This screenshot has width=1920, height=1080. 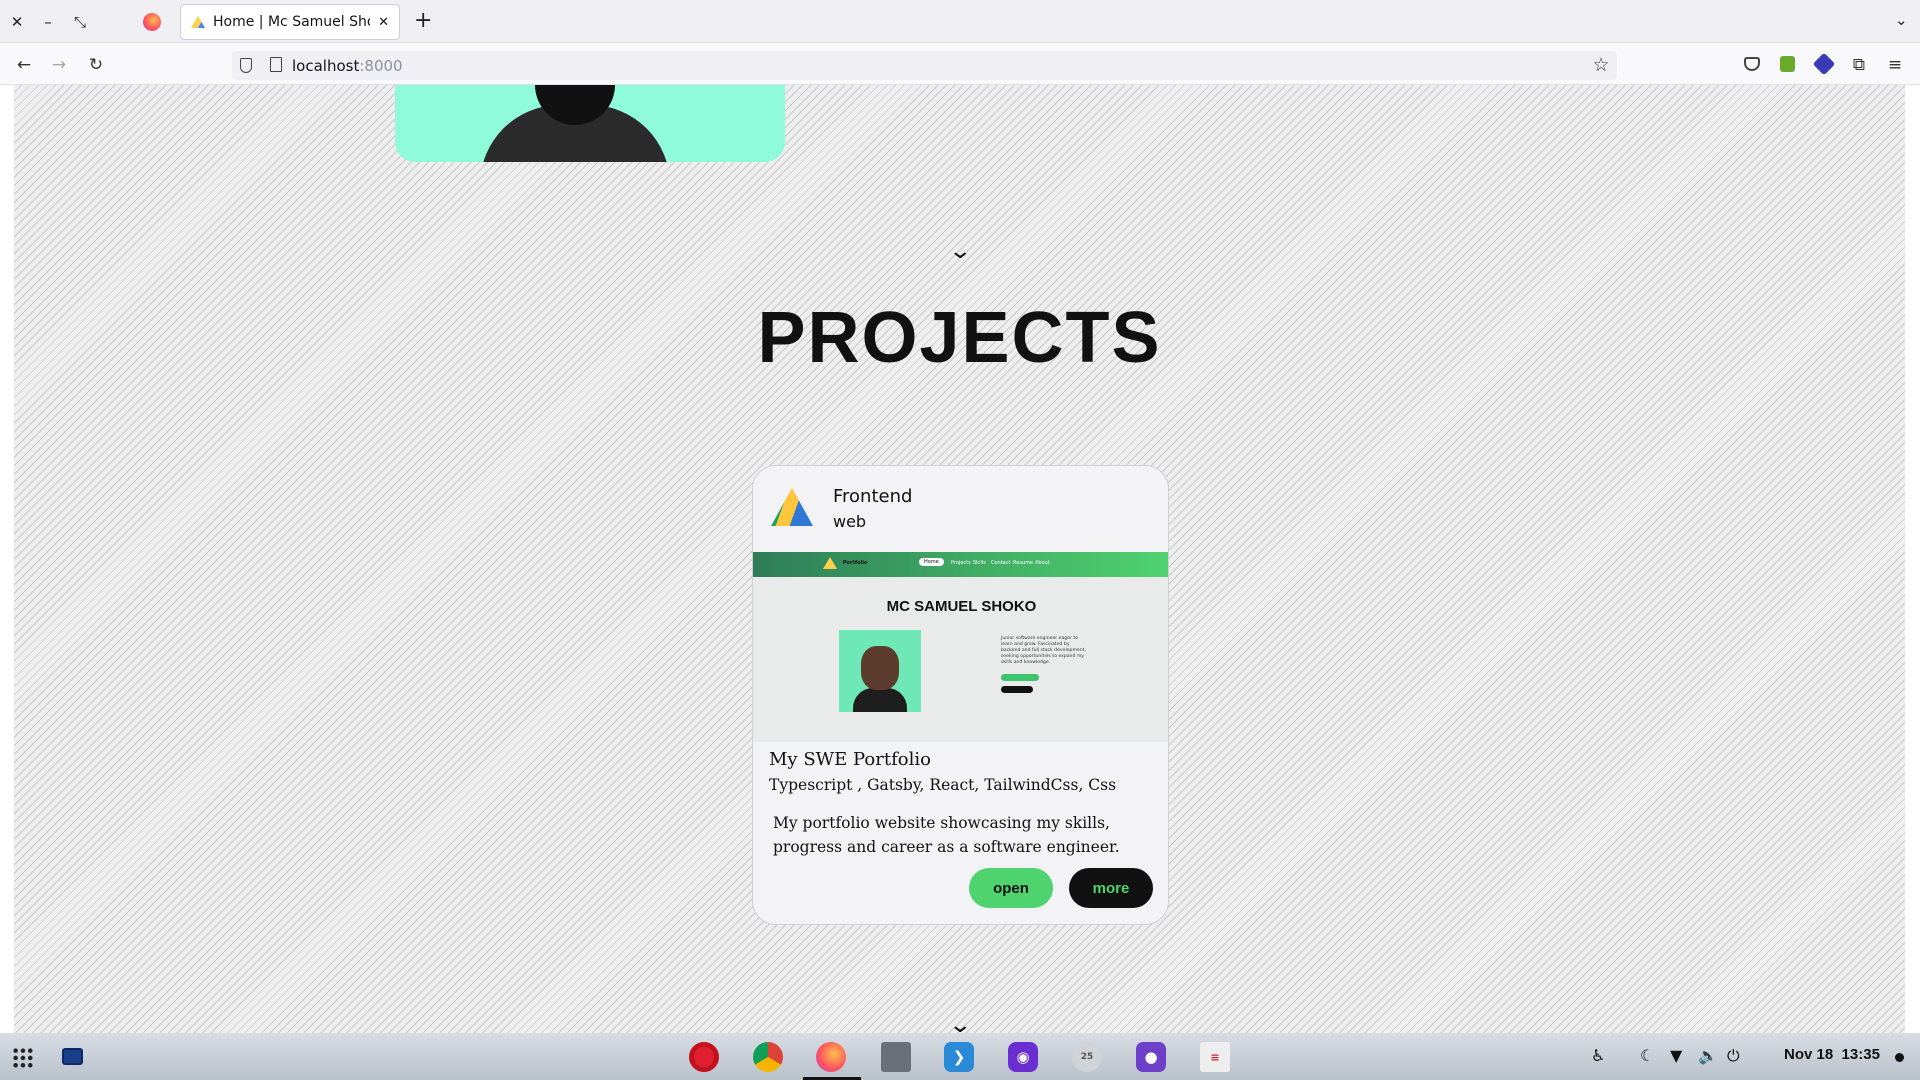 I want to click on tab-title: Home | Mc Samuel Shoko, so click(x=291, y=22).